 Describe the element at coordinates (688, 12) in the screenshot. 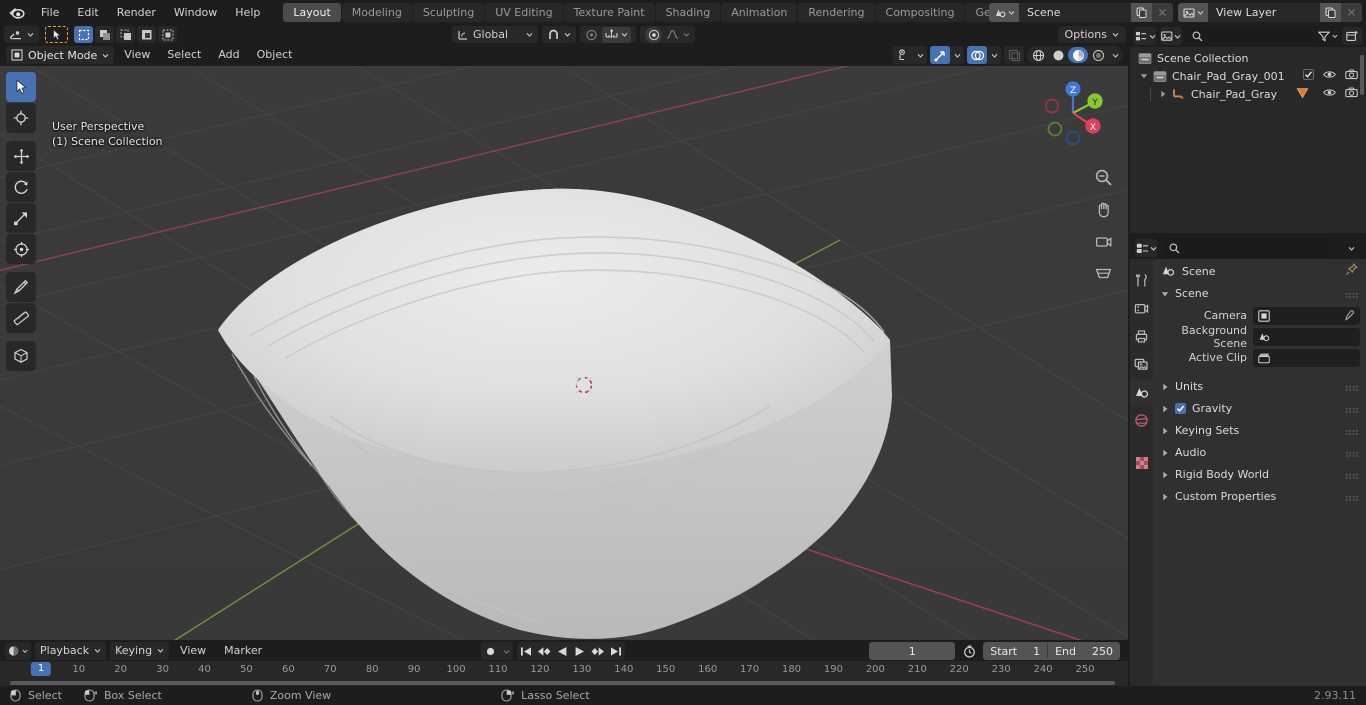

I see `workspace-tab-shading: Shading` at that location.